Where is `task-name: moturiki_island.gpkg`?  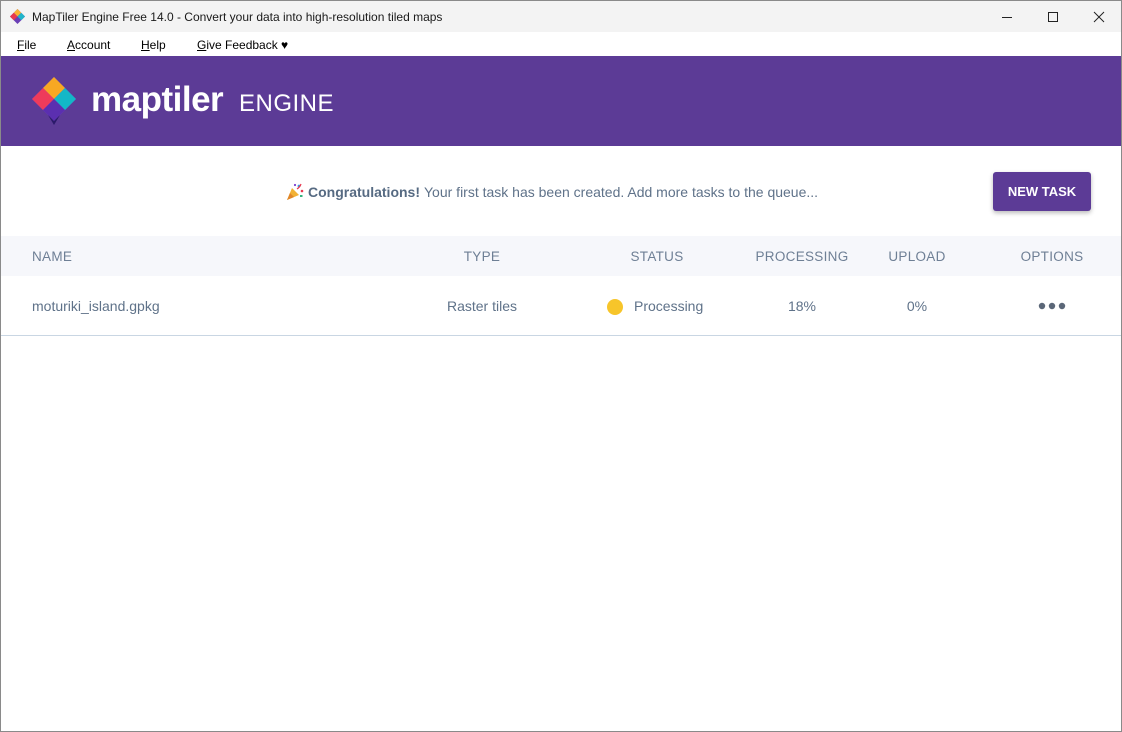 task-name: moturiki_island.gpkg is located at coordinates (96, 306).